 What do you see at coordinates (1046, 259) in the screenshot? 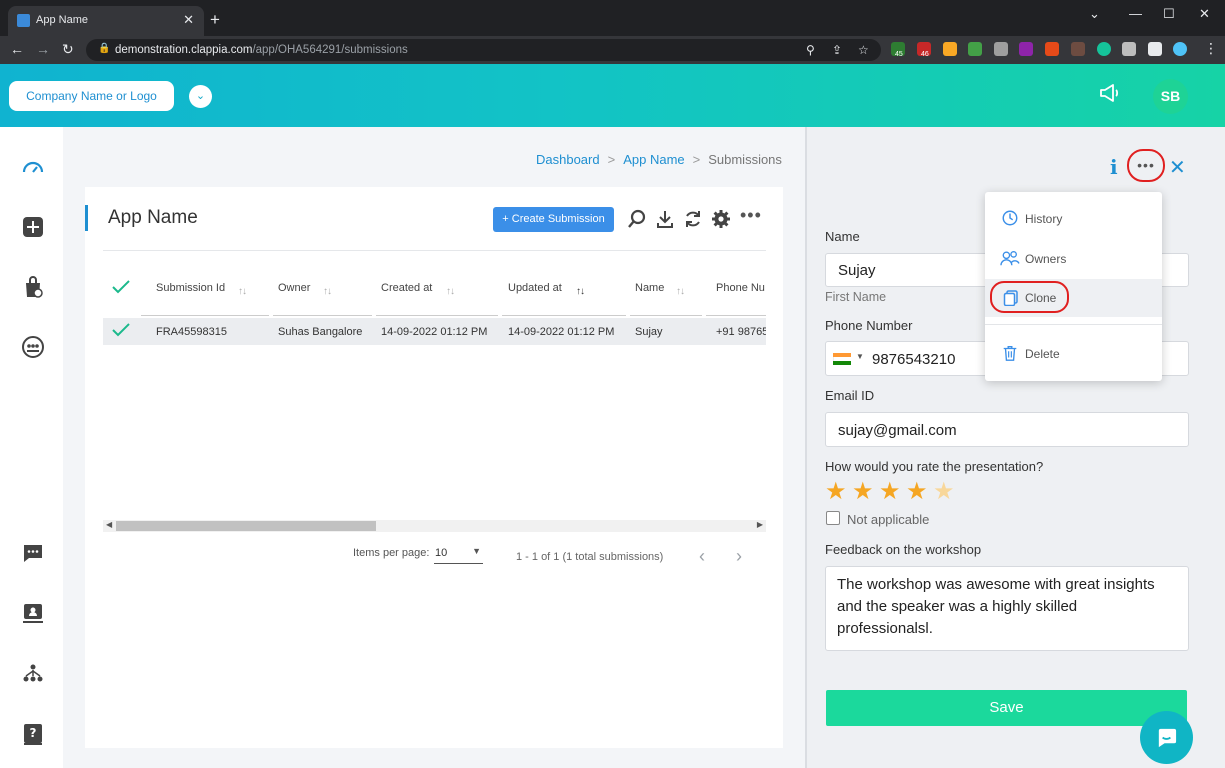
I see `menu-item-label: Owners` at bounding box center [1046, 259].